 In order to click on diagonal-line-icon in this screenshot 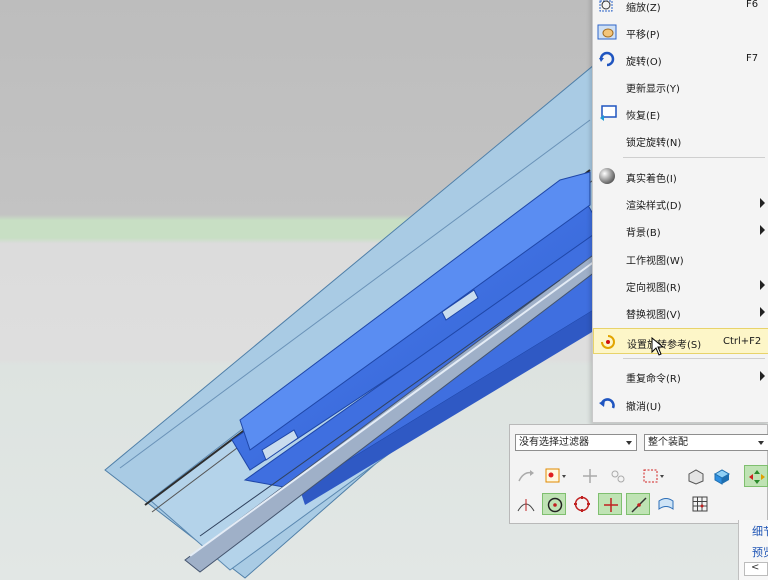, I will do `click(639, 505)`.